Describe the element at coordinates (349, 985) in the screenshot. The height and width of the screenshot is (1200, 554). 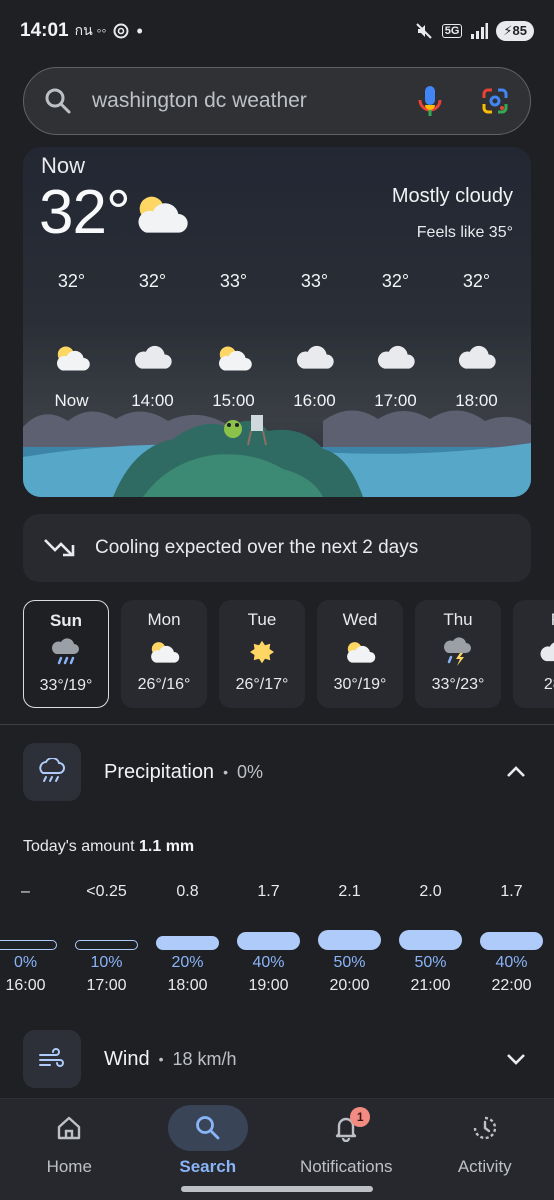
I see `precip-time: 20:00` at that location.